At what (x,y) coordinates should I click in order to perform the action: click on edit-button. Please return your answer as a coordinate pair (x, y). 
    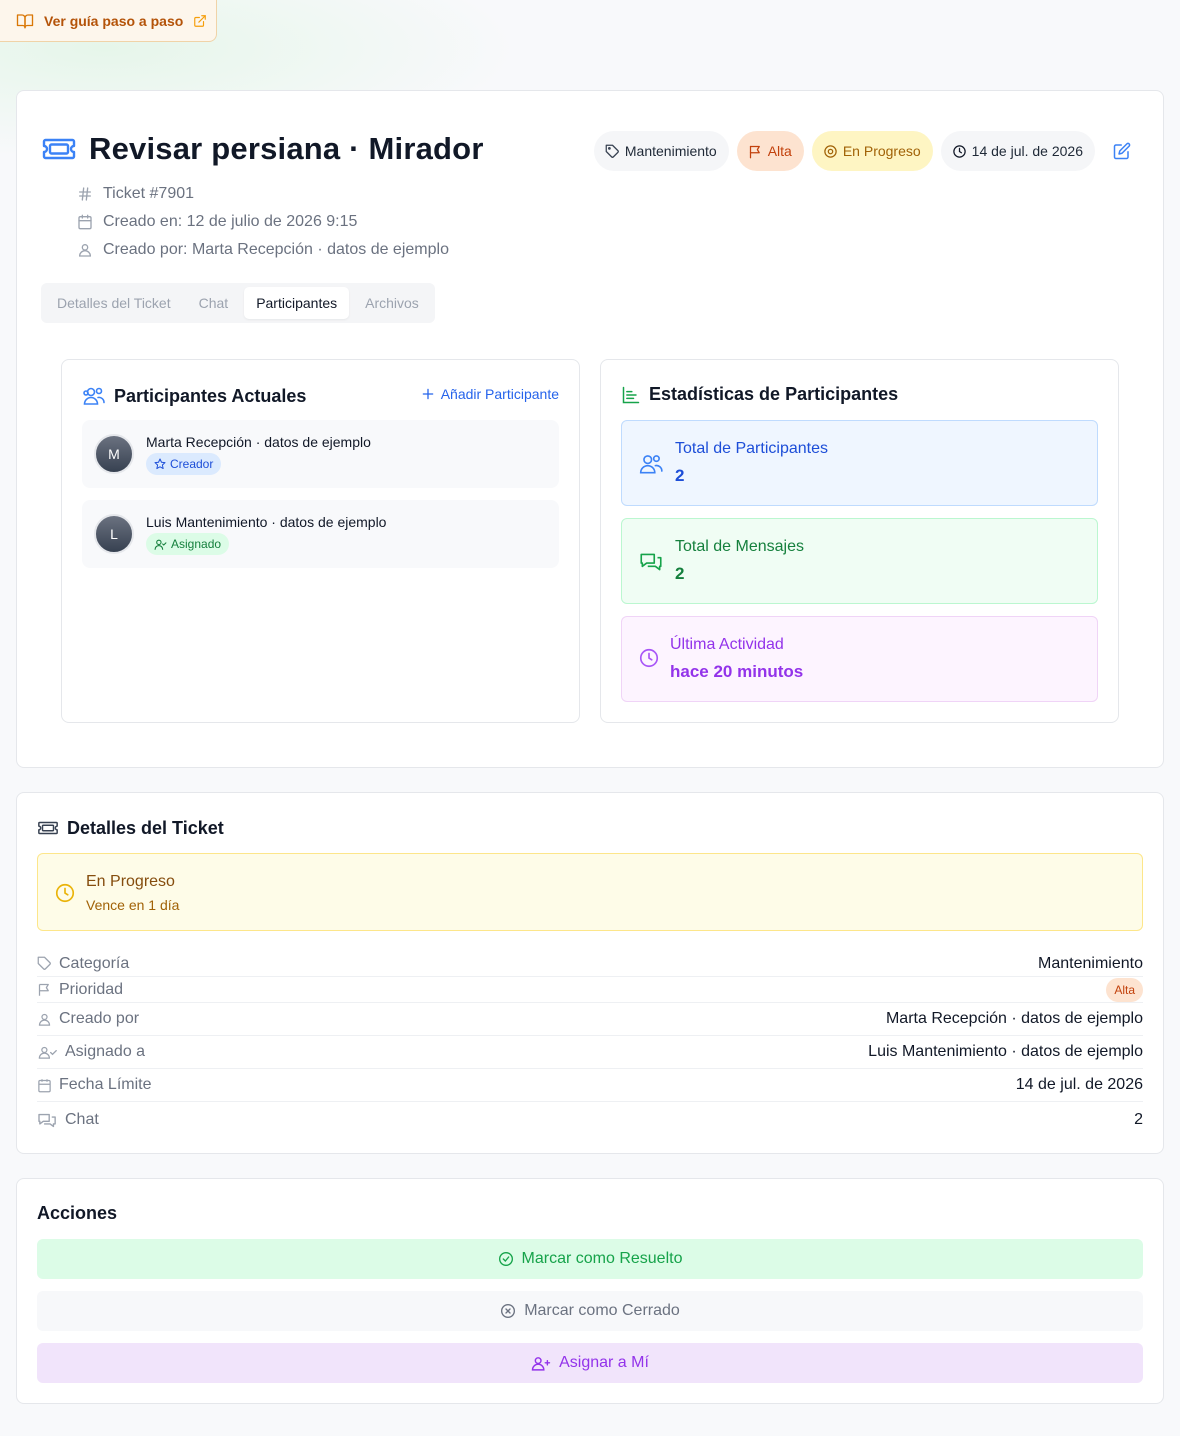
    Looking at the image, I should click on (1122, 151).